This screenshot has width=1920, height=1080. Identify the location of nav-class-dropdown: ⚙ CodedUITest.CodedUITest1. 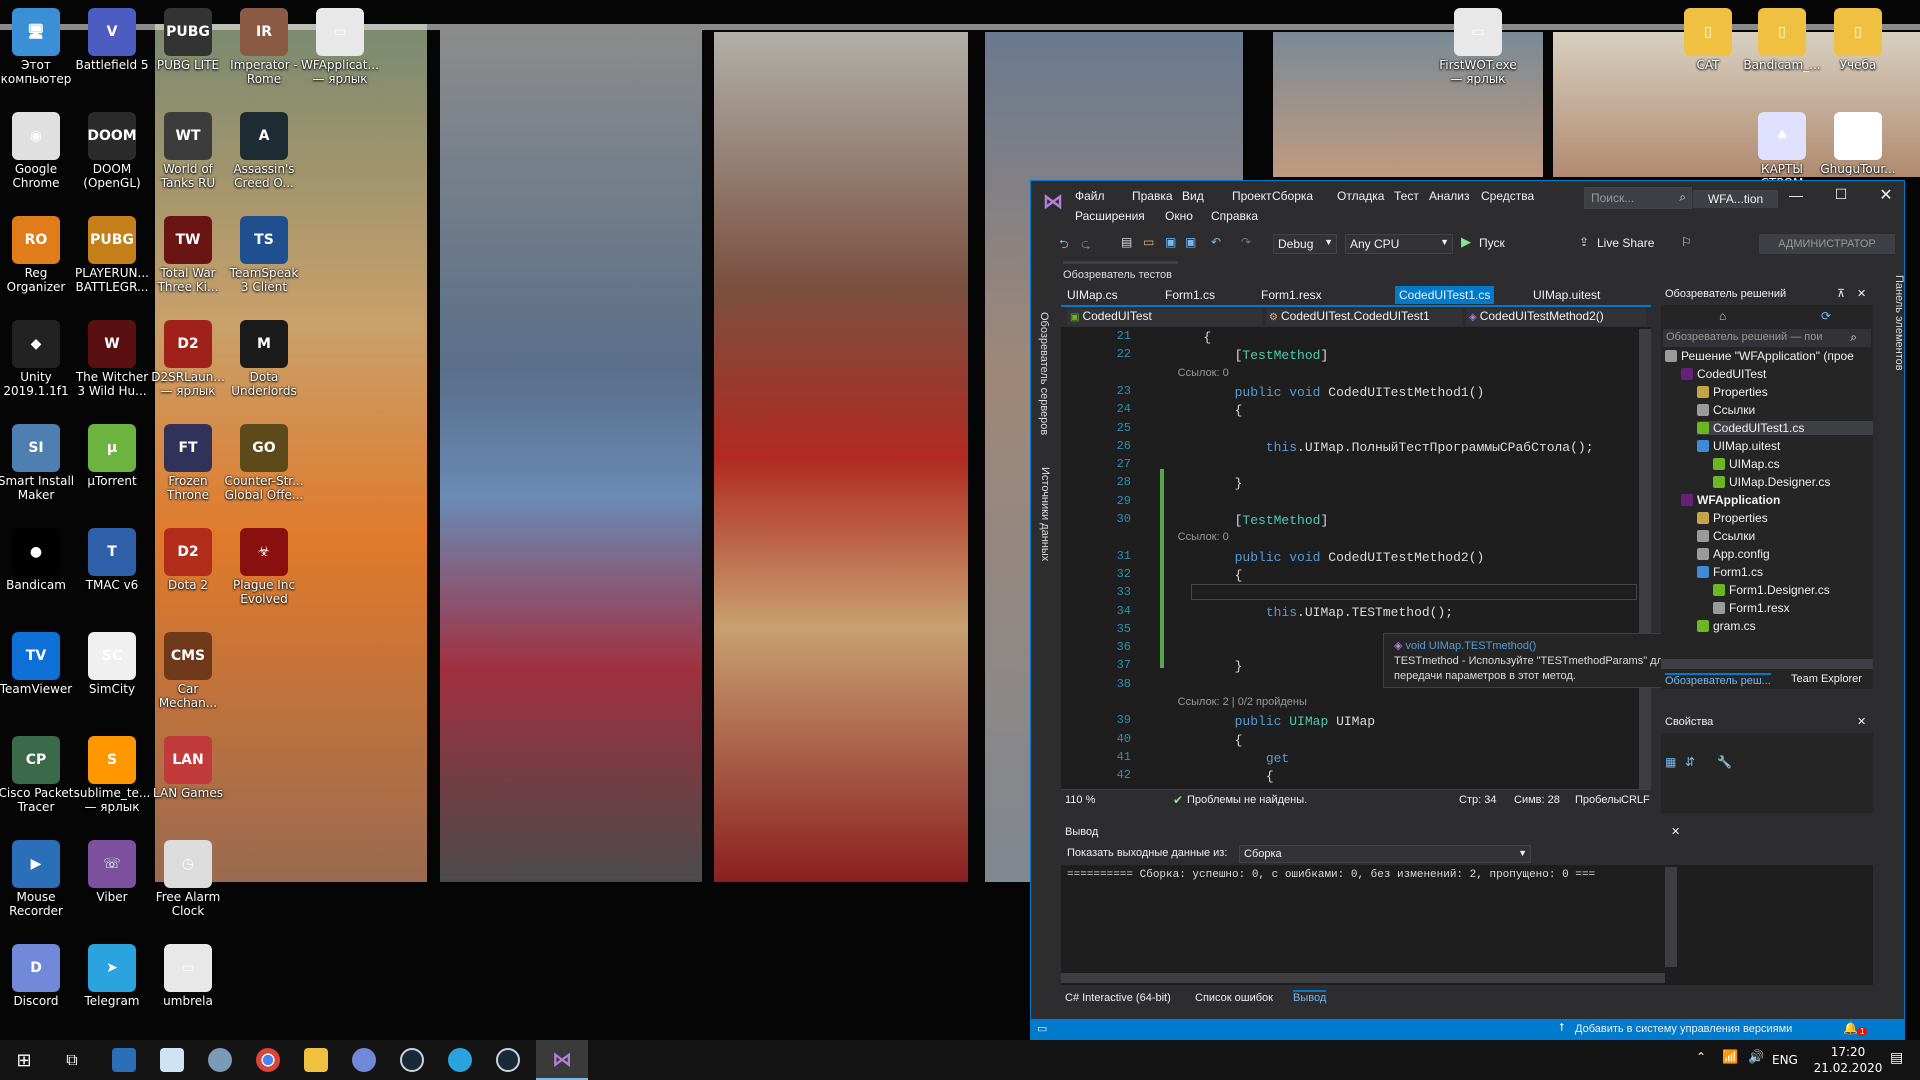
(1364, 317).